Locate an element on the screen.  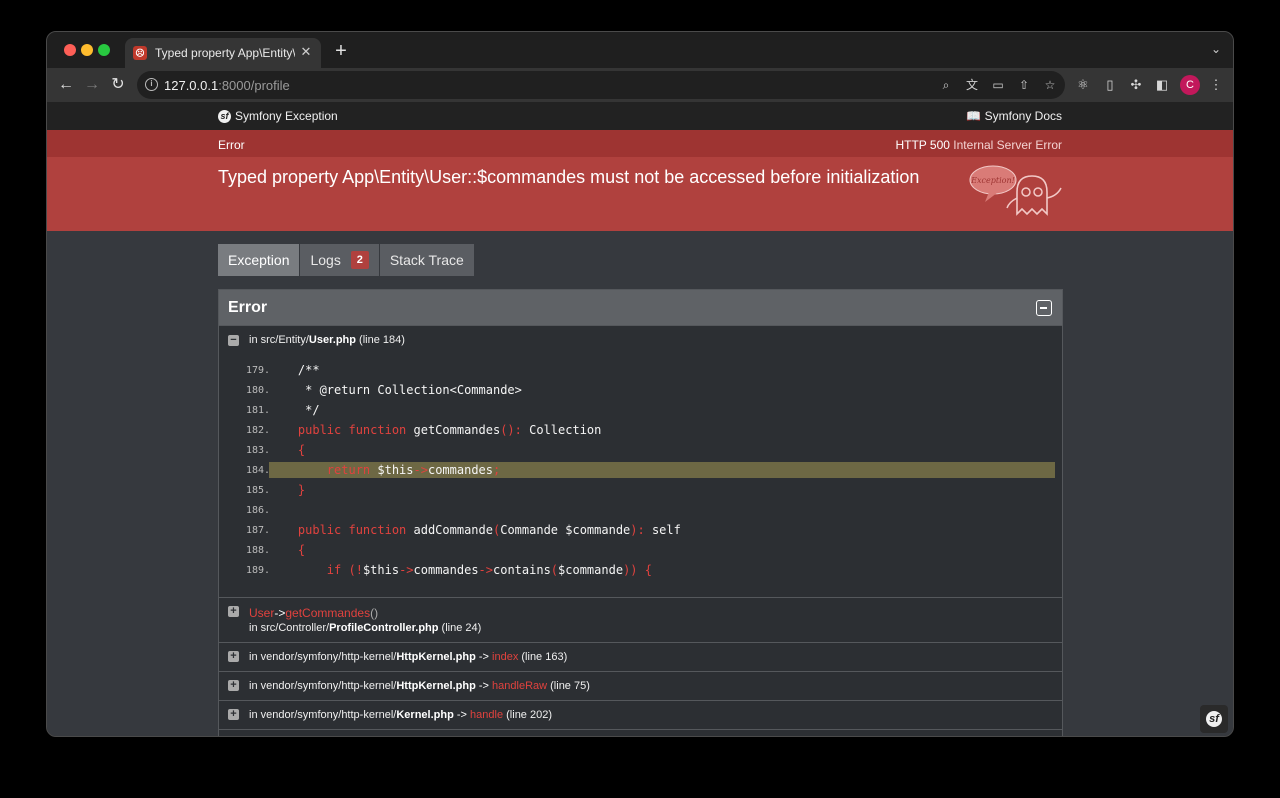
logs-count-badge: 2 is located at coordinates (359, 260).